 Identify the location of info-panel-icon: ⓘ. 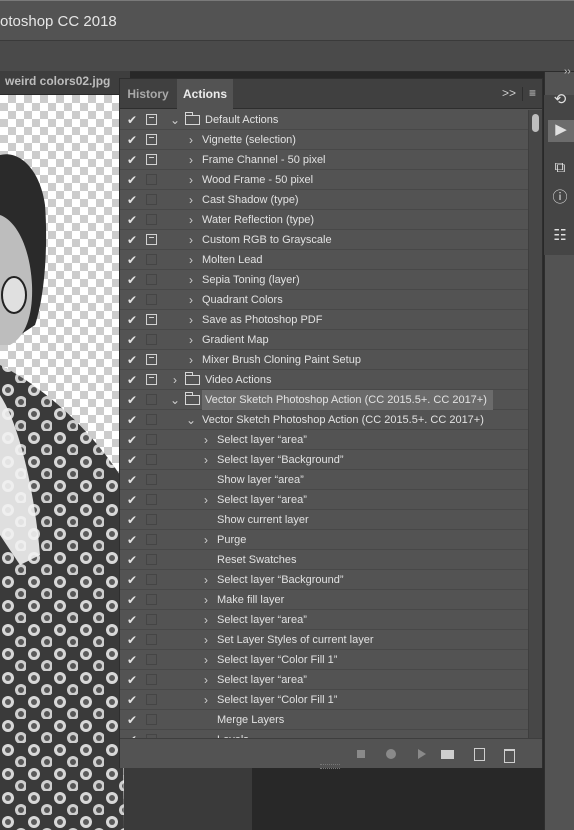
(560, 198).